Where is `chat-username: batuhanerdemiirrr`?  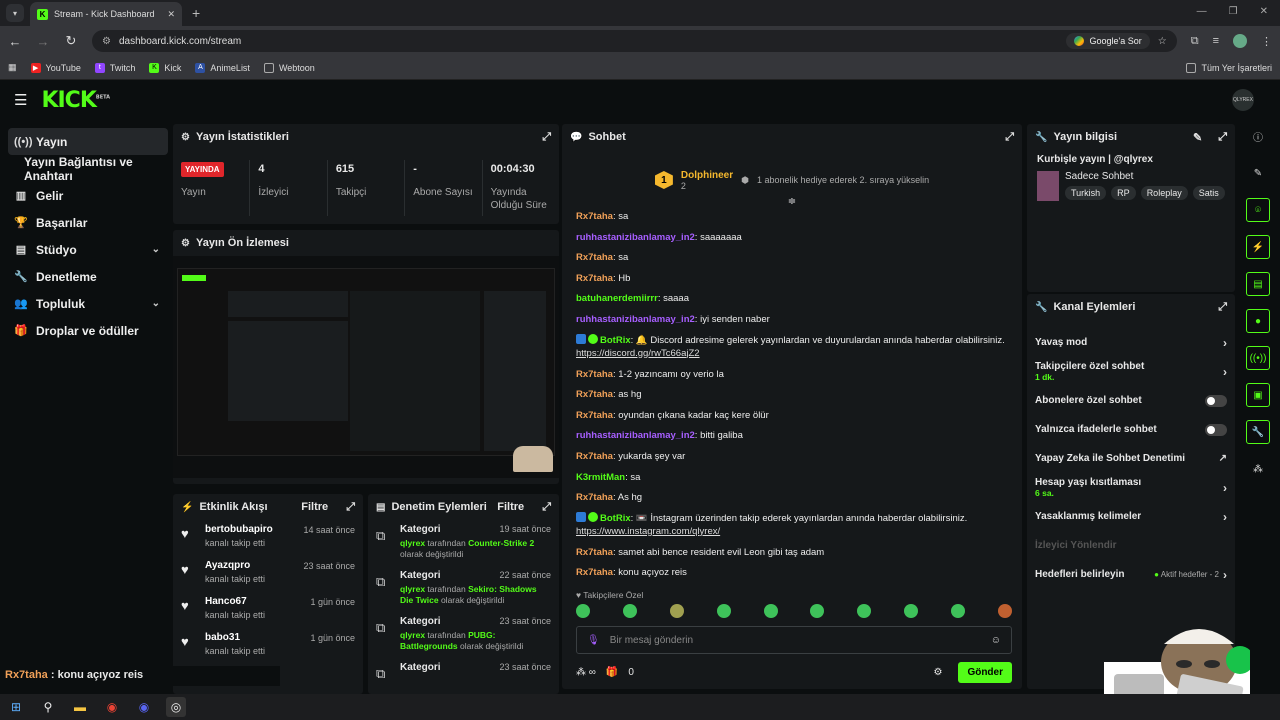
chat-username: batuhanerdemiirrr is located at coordinates (617, 298).